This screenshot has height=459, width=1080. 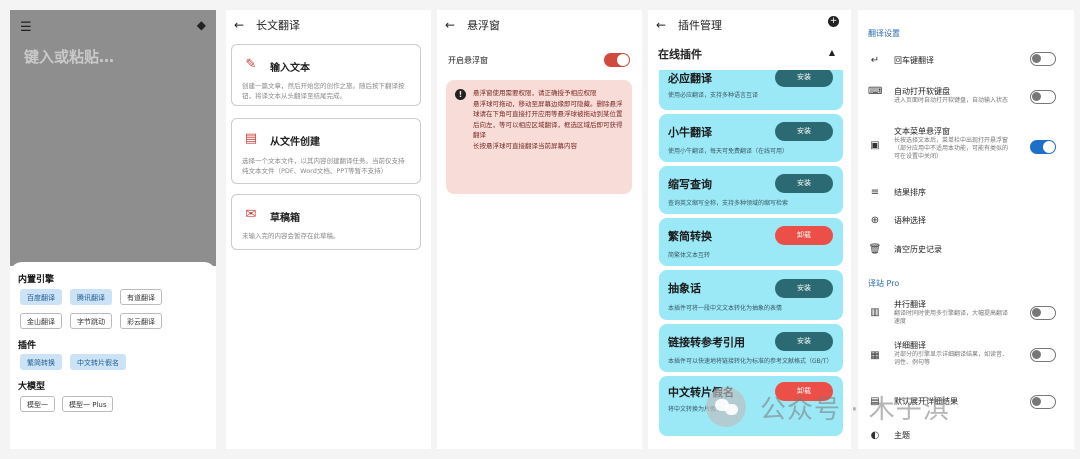 I want to click on engine-chip: 字节跳动, so click(x=91, y=321).